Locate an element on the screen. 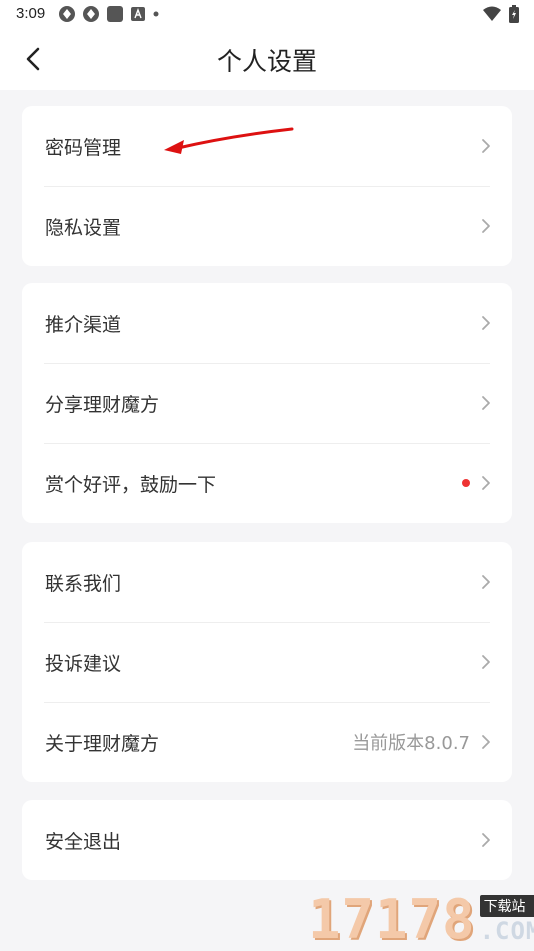 This screenshot has height=951, width=534. page-title: 个人设置 is located at coordinates (266, 61).